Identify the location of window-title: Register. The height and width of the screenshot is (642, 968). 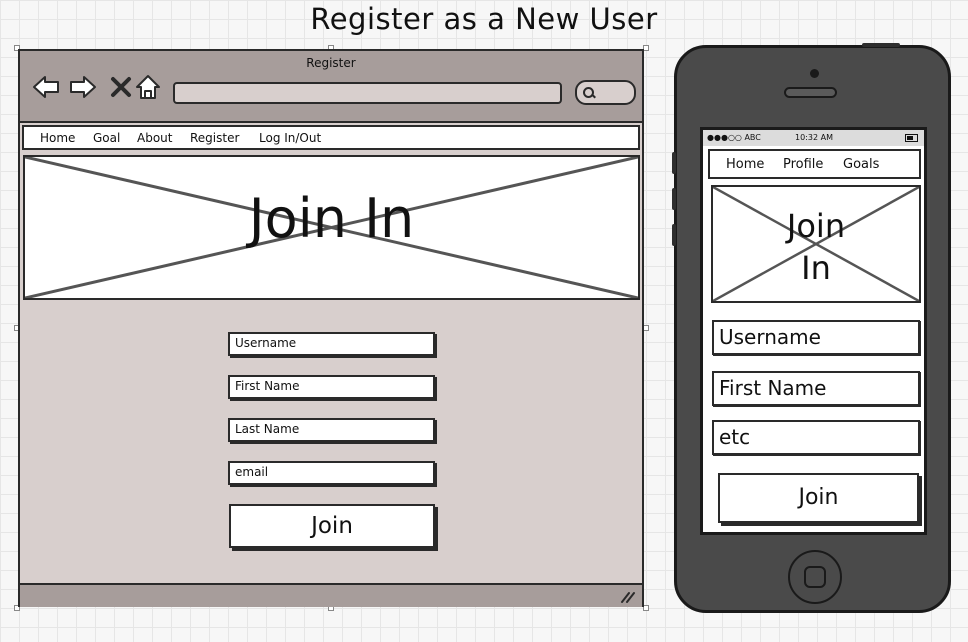
(331, 63).